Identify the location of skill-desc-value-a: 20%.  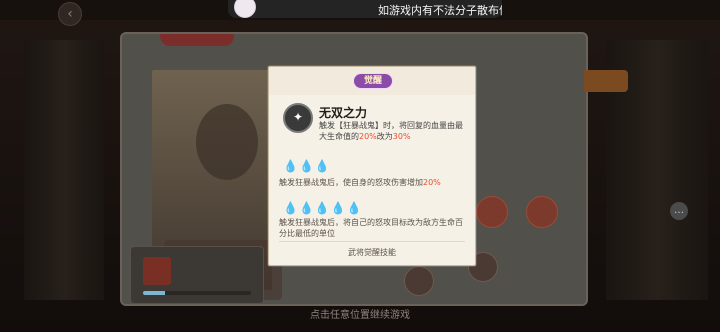
(368, 136).